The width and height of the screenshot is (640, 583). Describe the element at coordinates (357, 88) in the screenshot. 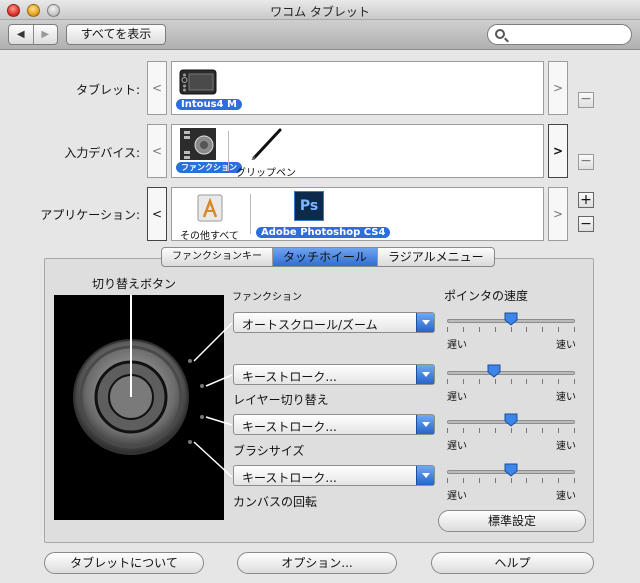

I see `tablet-list: Intous4 M` at that location.